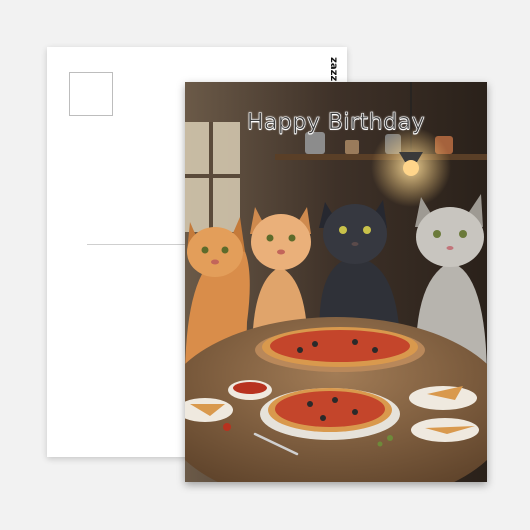 The image size is (530, 530). I want to click on stamp-box, so click(91, 94).